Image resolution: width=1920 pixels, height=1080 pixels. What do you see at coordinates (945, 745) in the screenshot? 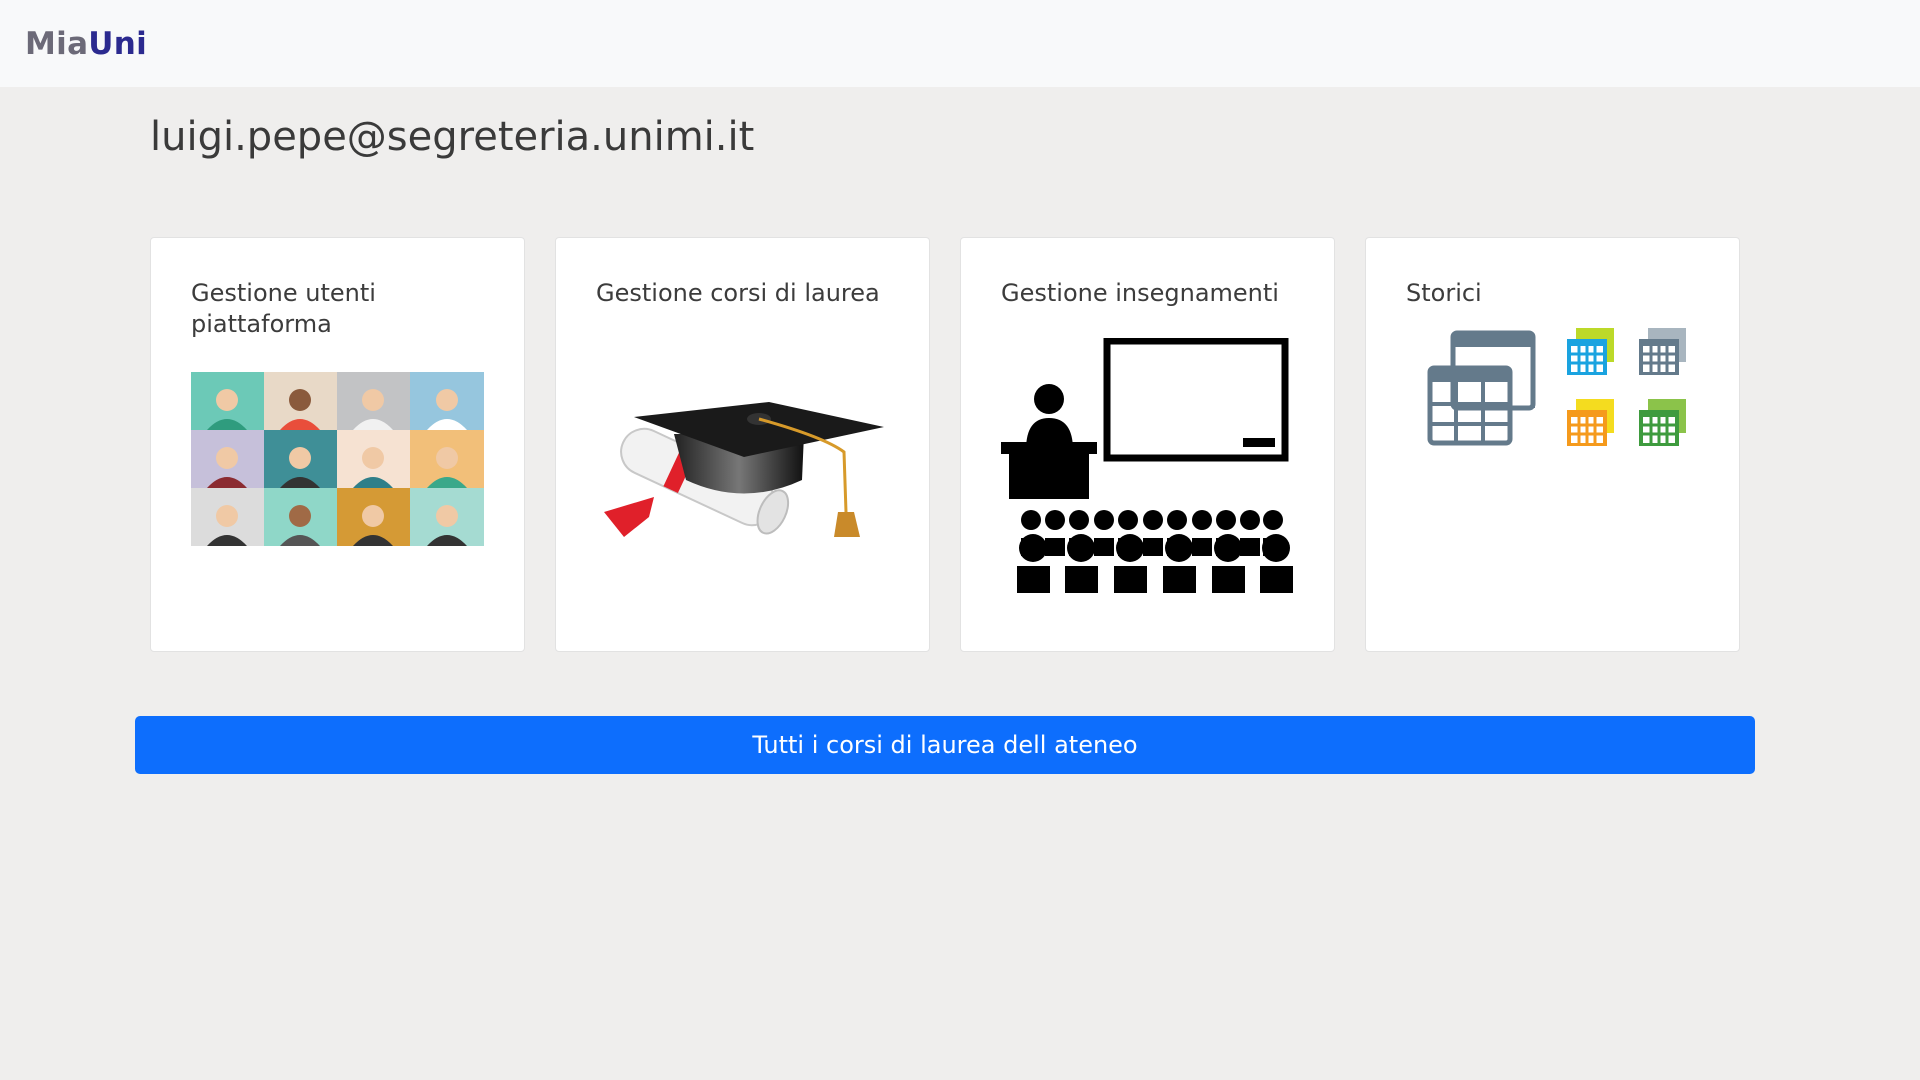
I see `all-degree-courses-button: Tutti i corsi di laurea dell ateneo` at bounding box center [945, 745].